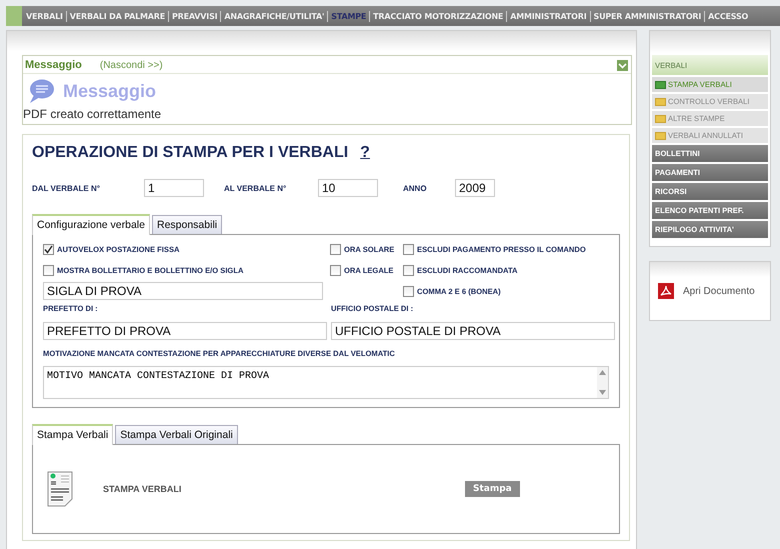 The width and height of the screenshot is (780, 549). What do you see at coordinates (91, 224) in the screenshot?
I see `tab: Configurazione verbale` at bounding box center [91, 224].